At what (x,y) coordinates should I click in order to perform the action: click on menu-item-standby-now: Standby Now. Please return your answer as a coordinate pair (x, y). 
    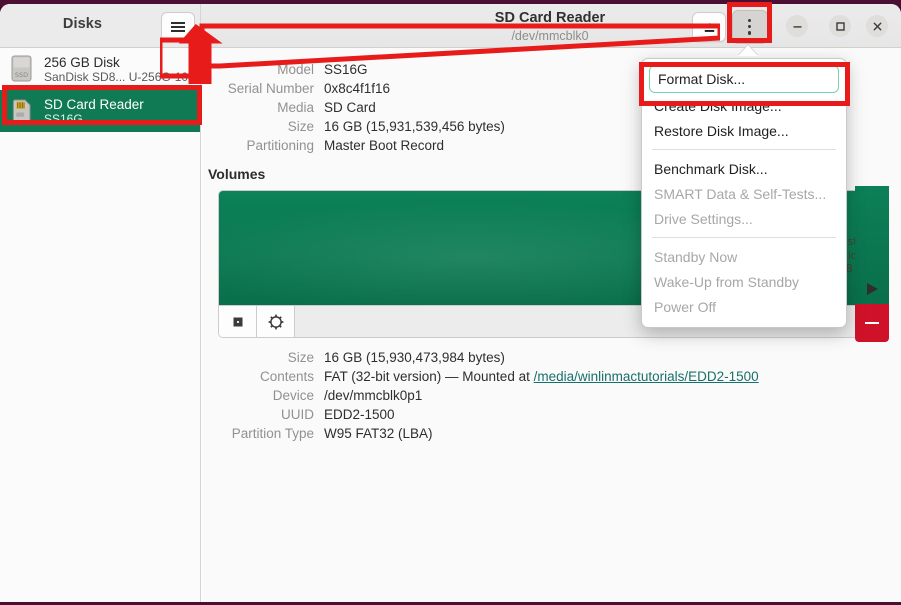
    Looking at the image, I should click on (696, 256).